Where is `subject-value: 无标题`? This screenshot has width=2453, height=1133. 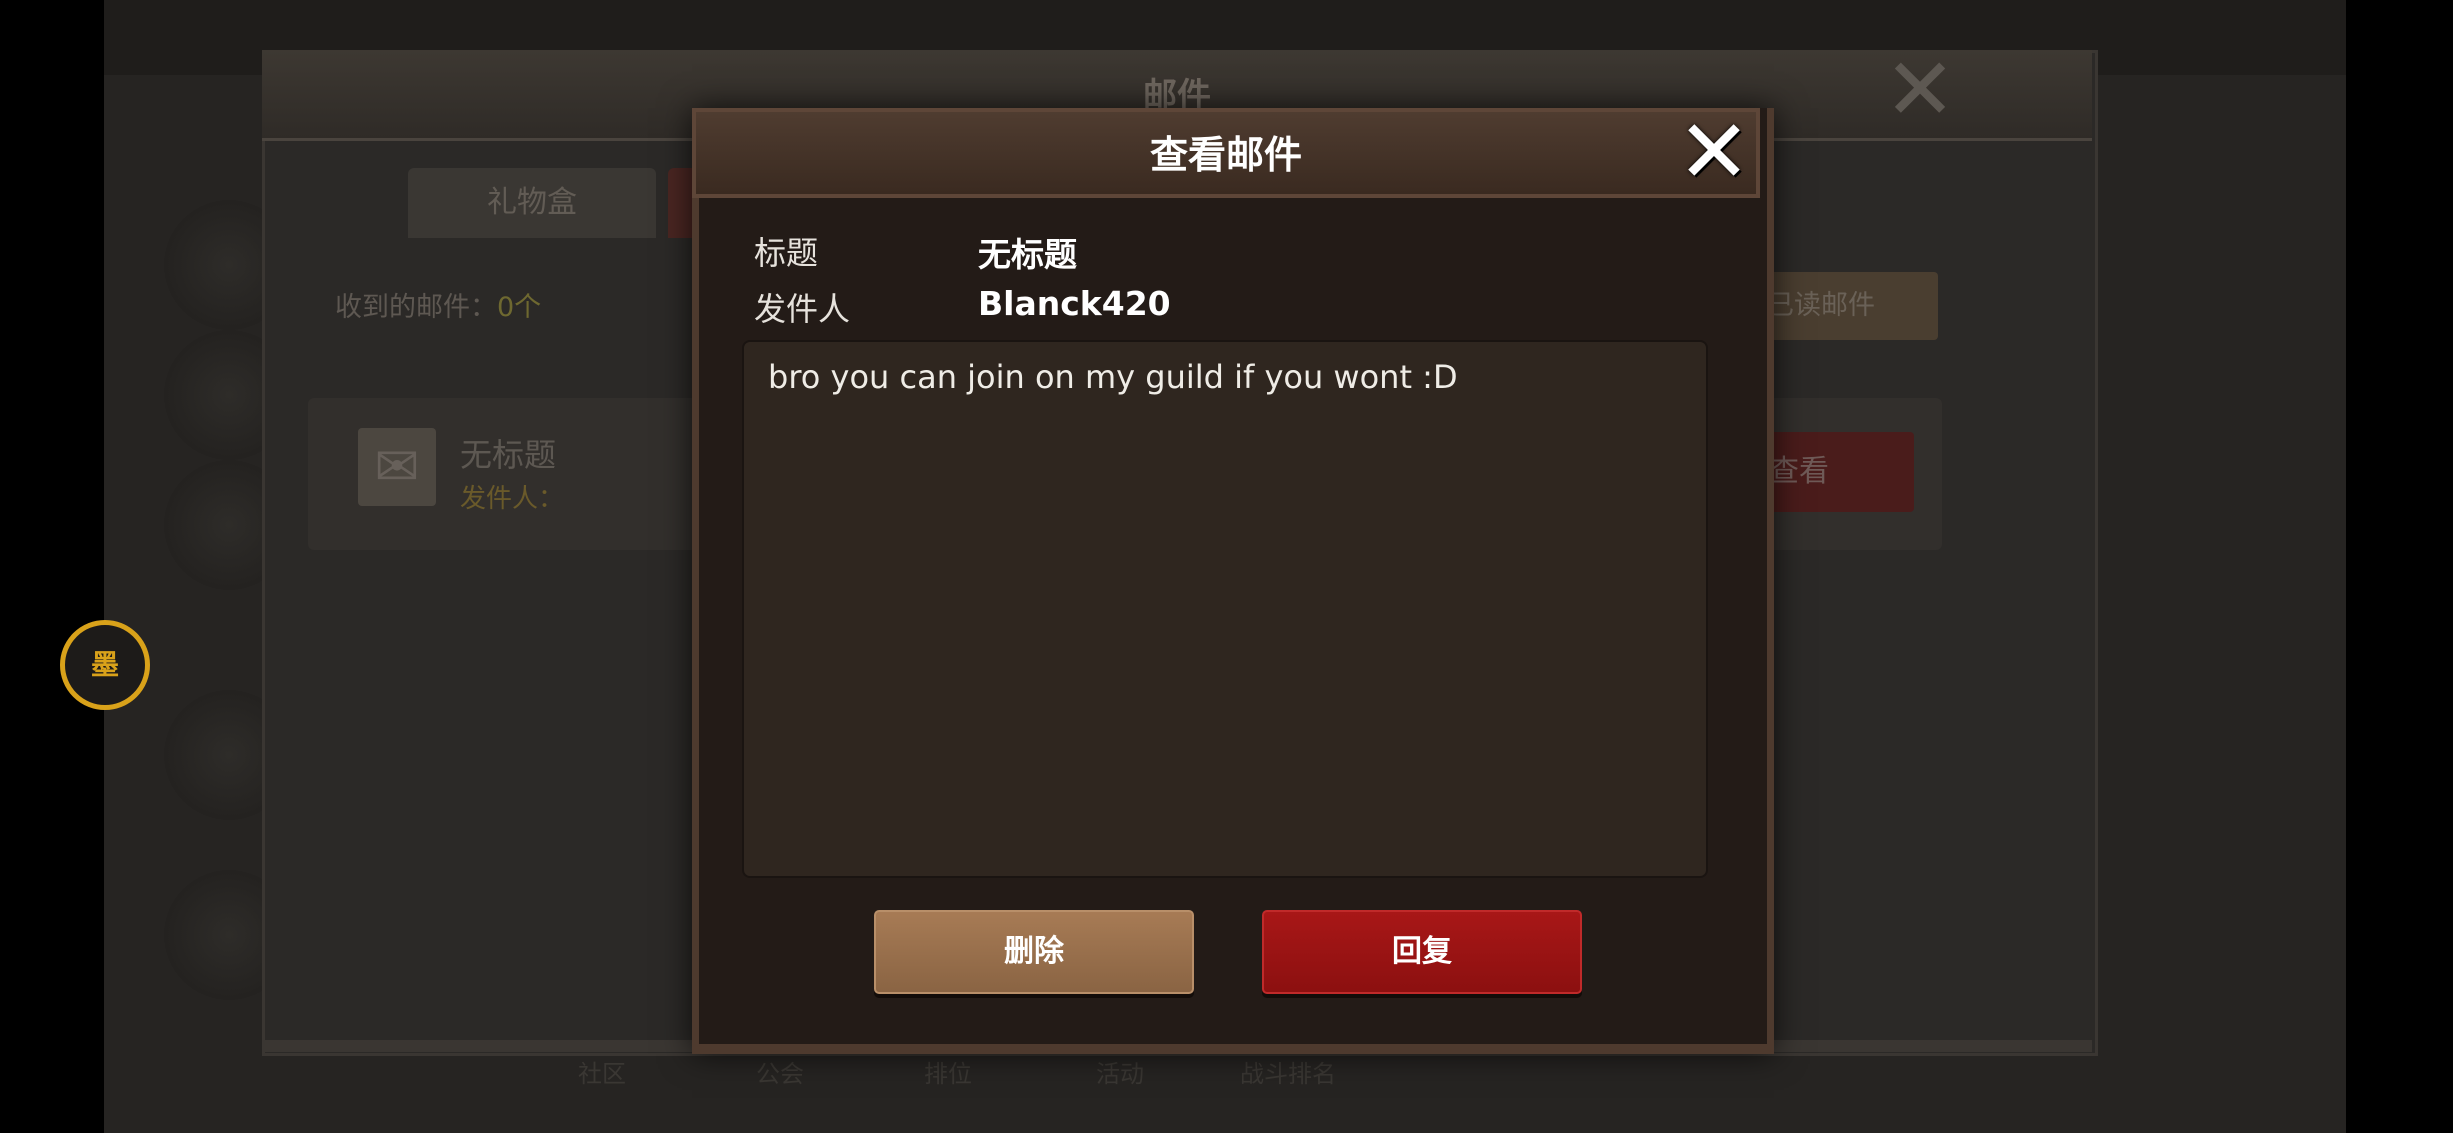
subject-value: 无标题 is located at coordinates (1027, 254).